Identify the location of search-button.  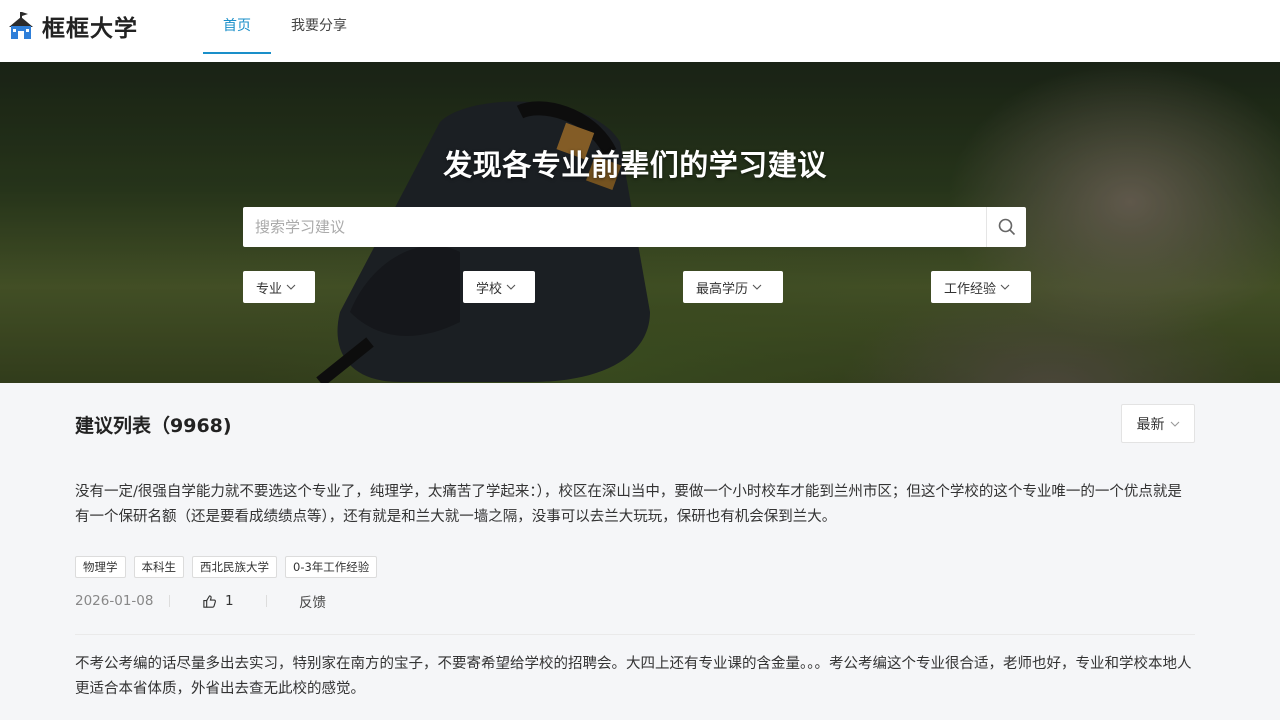
(1006, 227).